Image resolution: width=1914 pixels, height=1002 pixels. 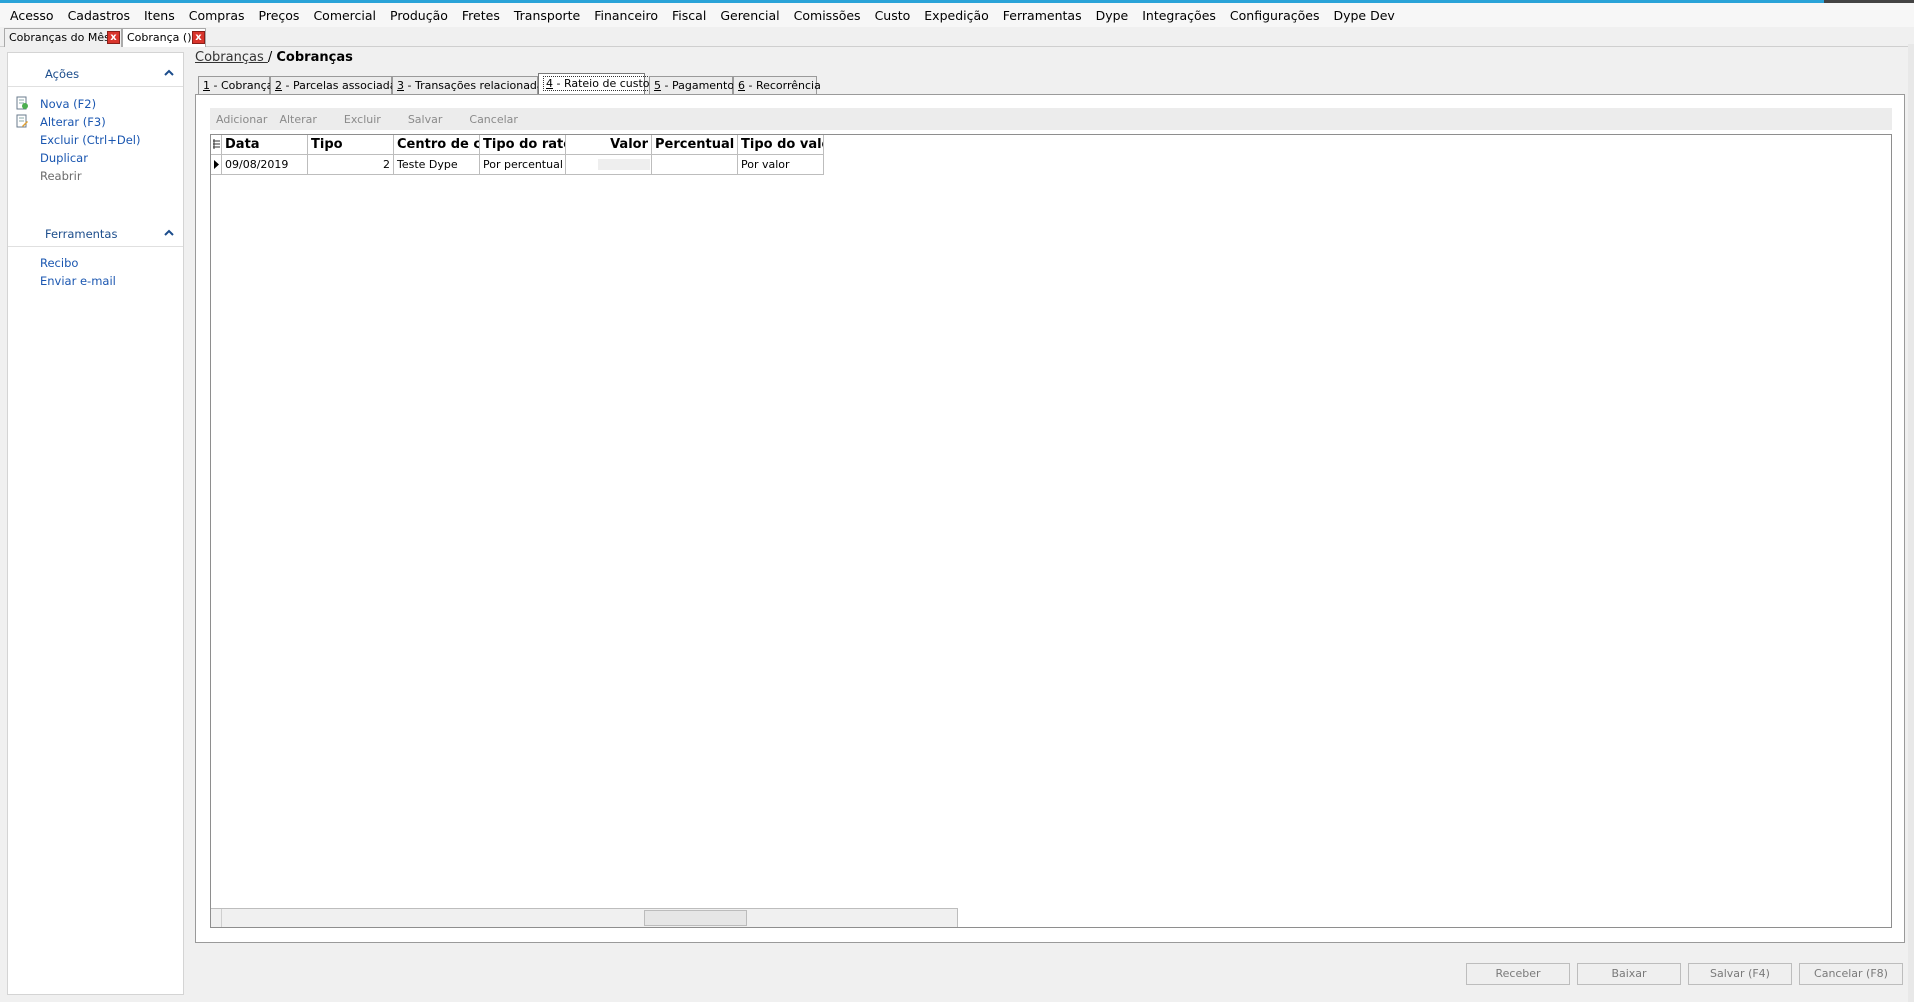 I want to click on tab-key: 1, so click(x=206, y=85).